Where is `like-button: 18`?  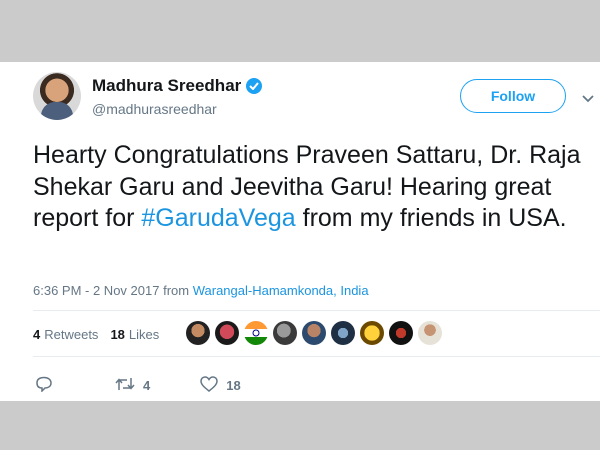
like-button: 18 is located at coordinates (220, 385).